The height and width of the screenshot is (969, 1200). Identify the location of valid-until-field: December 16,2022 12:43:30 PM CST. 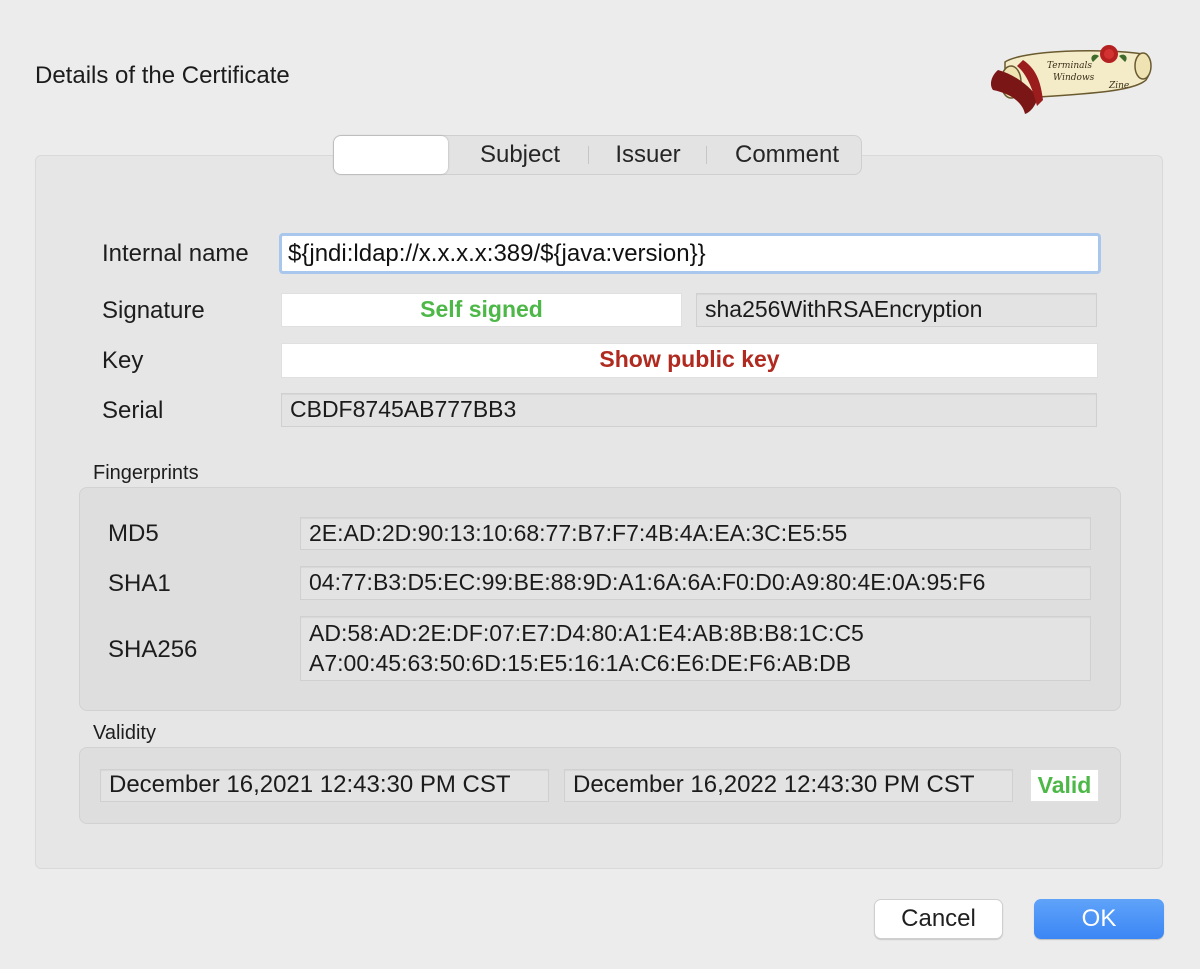
(788, 785).